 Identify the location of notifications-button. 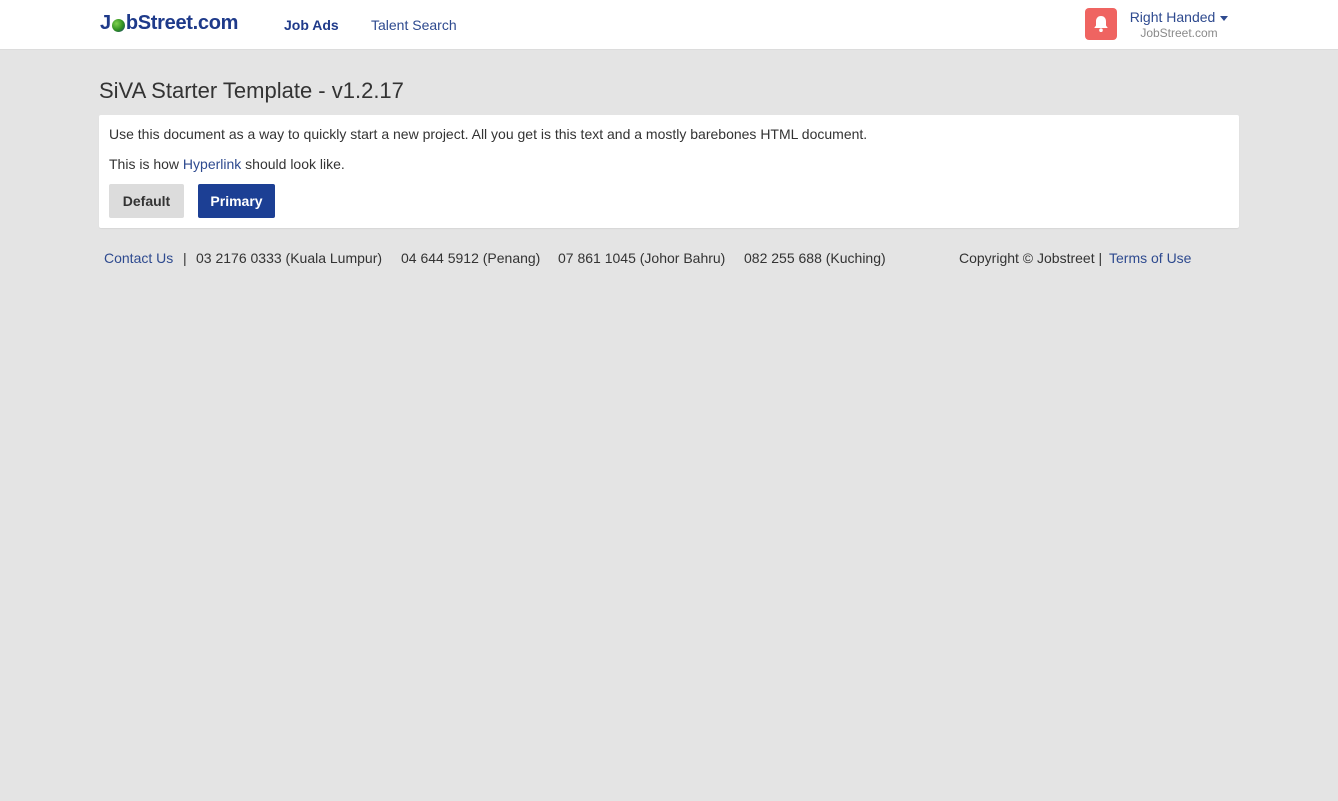
(1101, 24).